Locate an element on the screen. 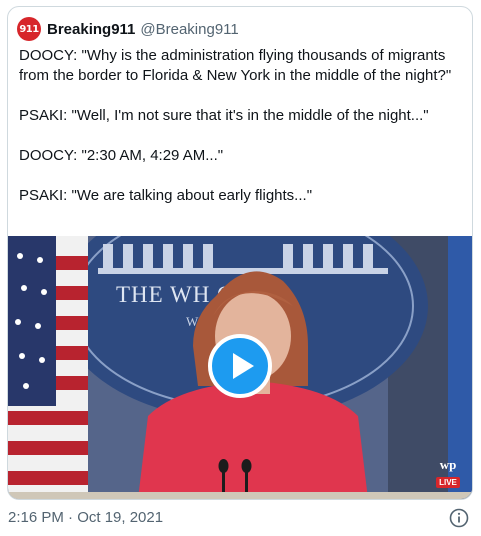 The image size is (481, 536). tweet-paragraph: DOOCY: "2:30 AM, 4:29 AM..." is located at coordinates (121, 155).